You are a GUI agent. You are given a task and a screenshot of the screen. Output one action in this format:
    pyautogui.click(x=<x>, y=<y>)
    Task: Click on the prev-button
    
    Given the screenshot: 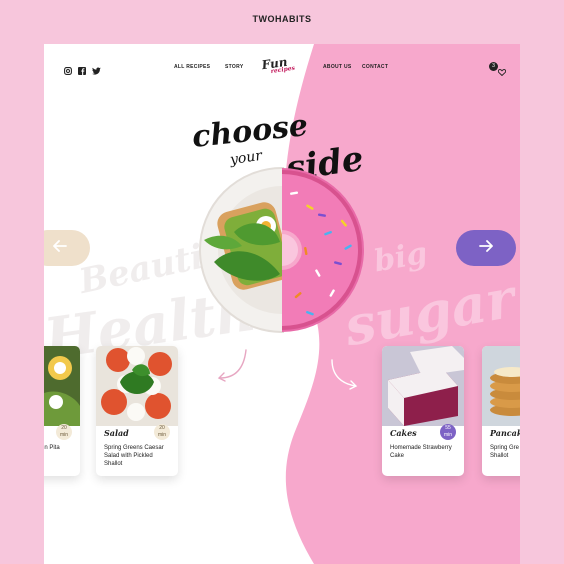 What is the action you would take?
    pyautogui.click(x=67, y=248)
    